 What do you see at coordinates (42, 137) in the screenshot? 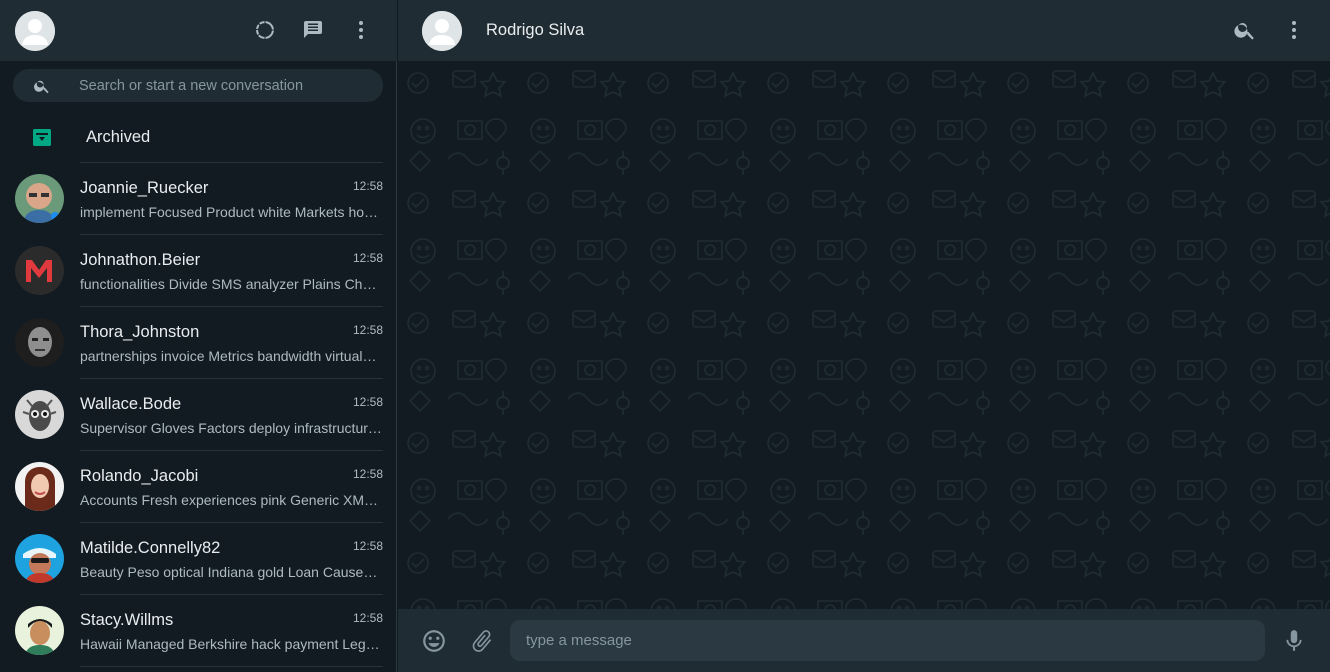
I see `archive-icon` at bounding box center [42, 137].